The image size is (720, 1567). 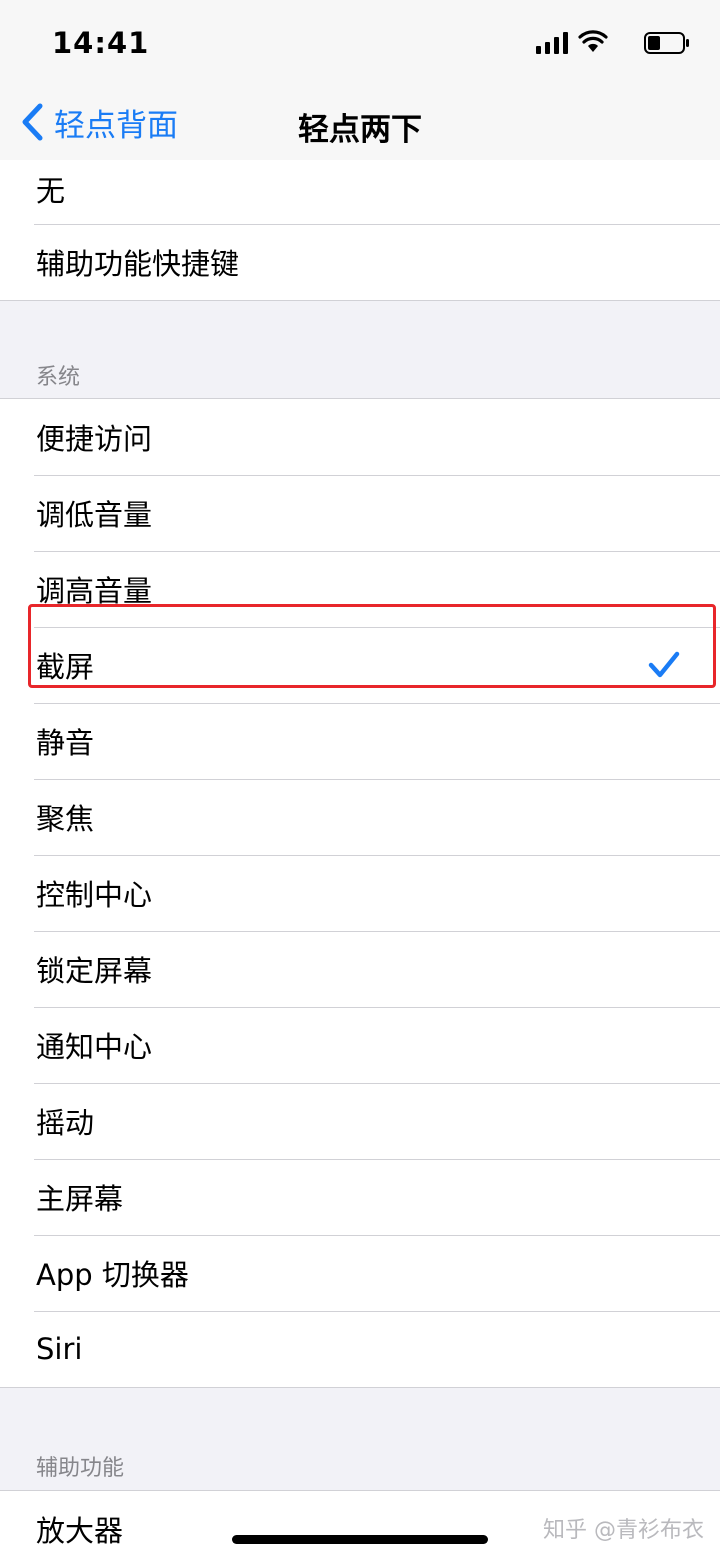 I want to click on list-item-label: 便捷访问, so click(x=94, y=439).